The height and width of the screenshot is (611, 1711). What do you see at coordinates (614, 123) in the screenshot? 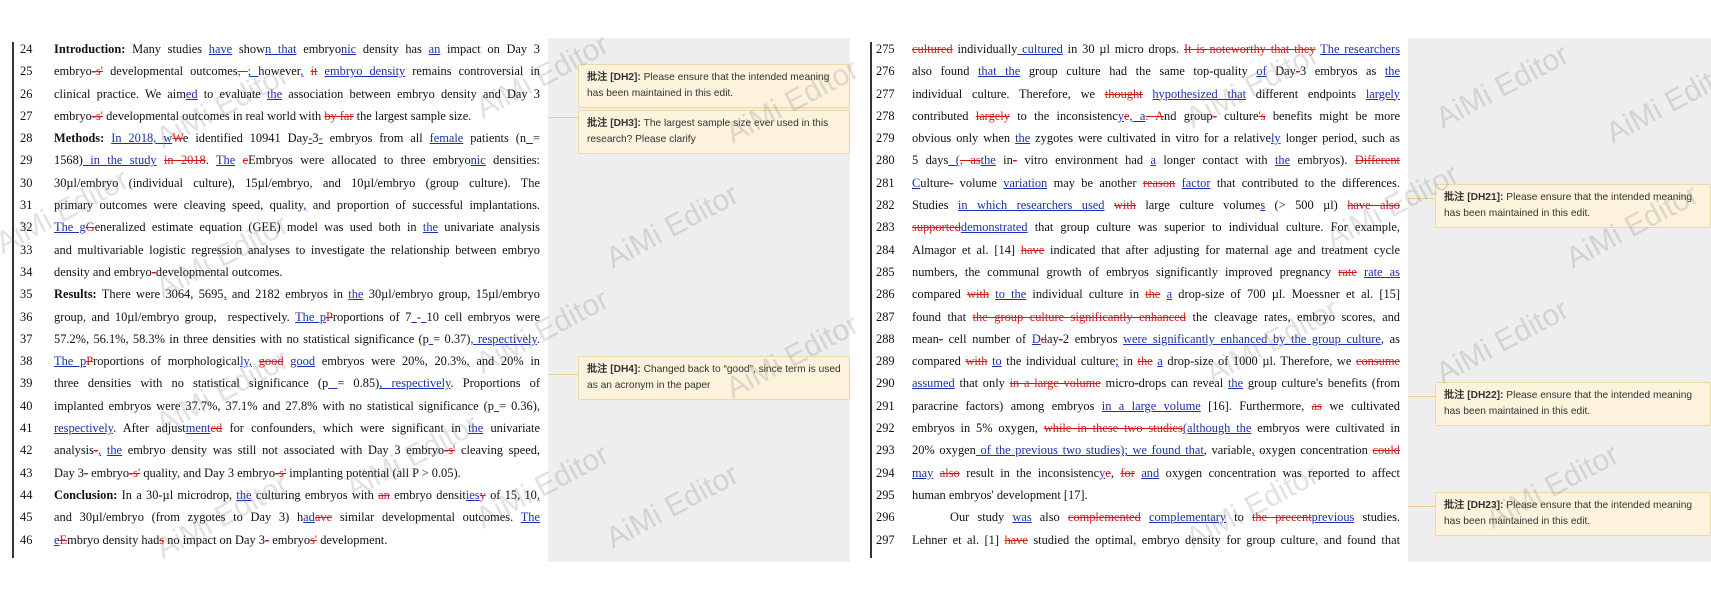
I see `comment-label: 批注 [DH3]:` at bounding box center [614, 123].